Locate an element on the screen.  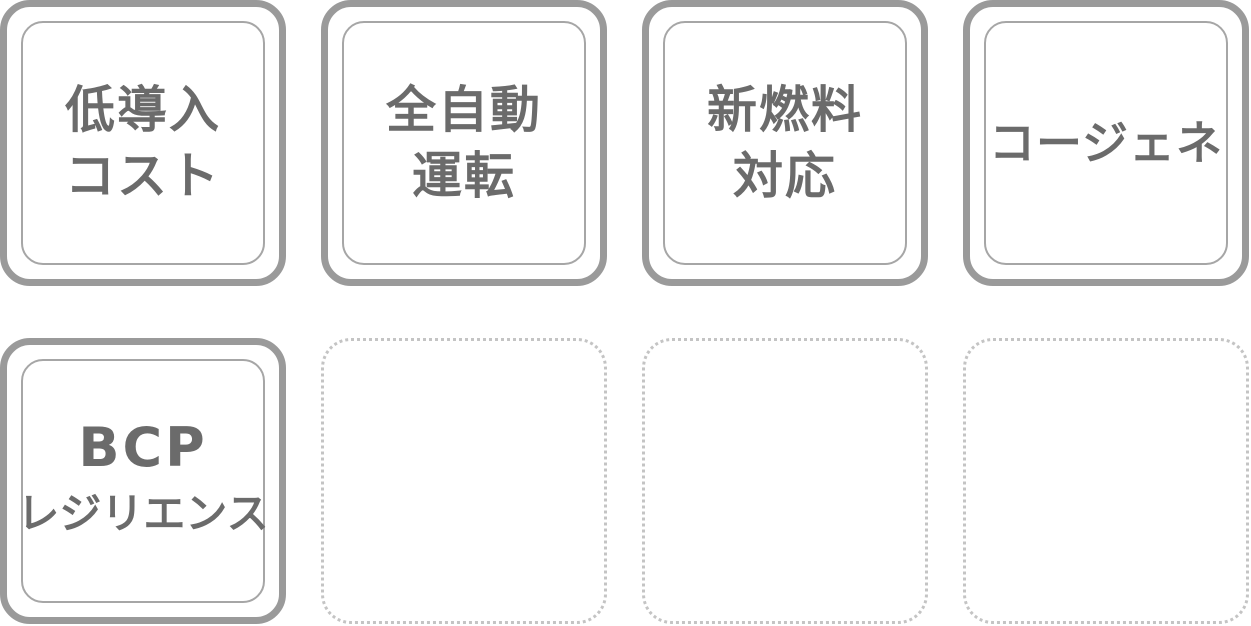
feature-tile-label-line: 新燃料 is located at coordinates (785, 110).